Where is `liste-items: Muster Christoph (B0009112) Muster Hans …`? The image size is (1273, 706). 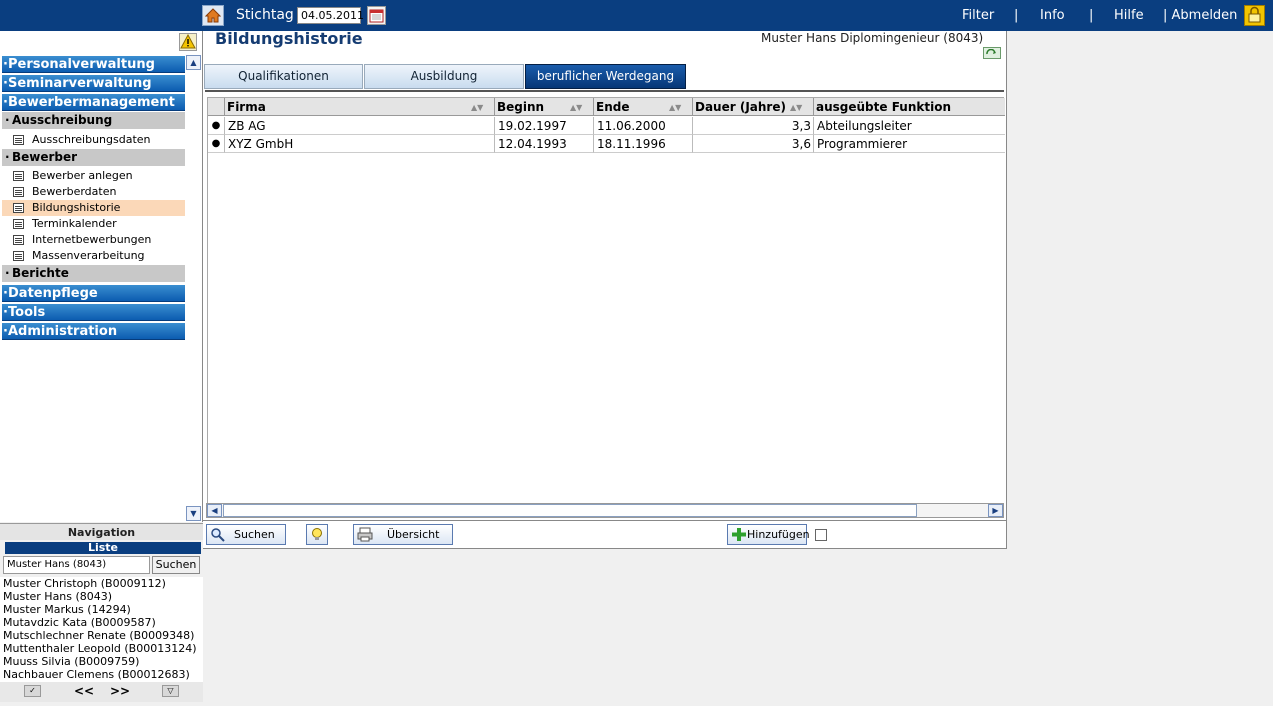 liste-items: Muster Christoph (B0009112) Muster Hans … is located at coordinates (101, 629).